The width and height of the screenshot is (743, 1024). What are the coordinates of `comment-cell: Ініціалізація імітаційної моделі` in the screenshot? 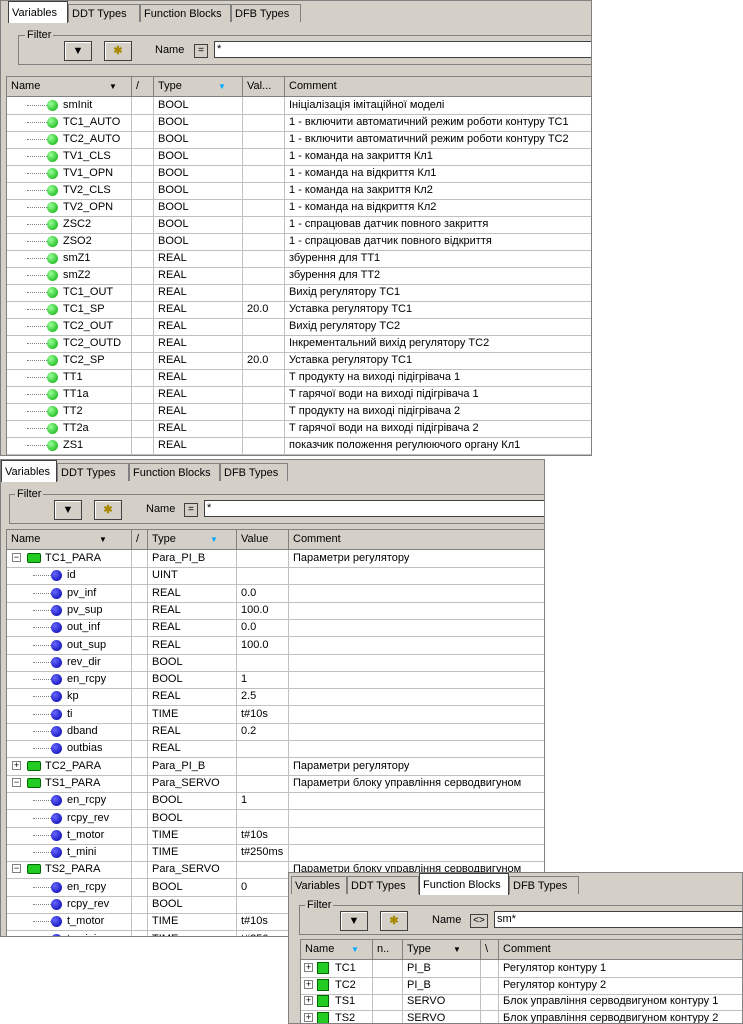 It's located at (438, 105).